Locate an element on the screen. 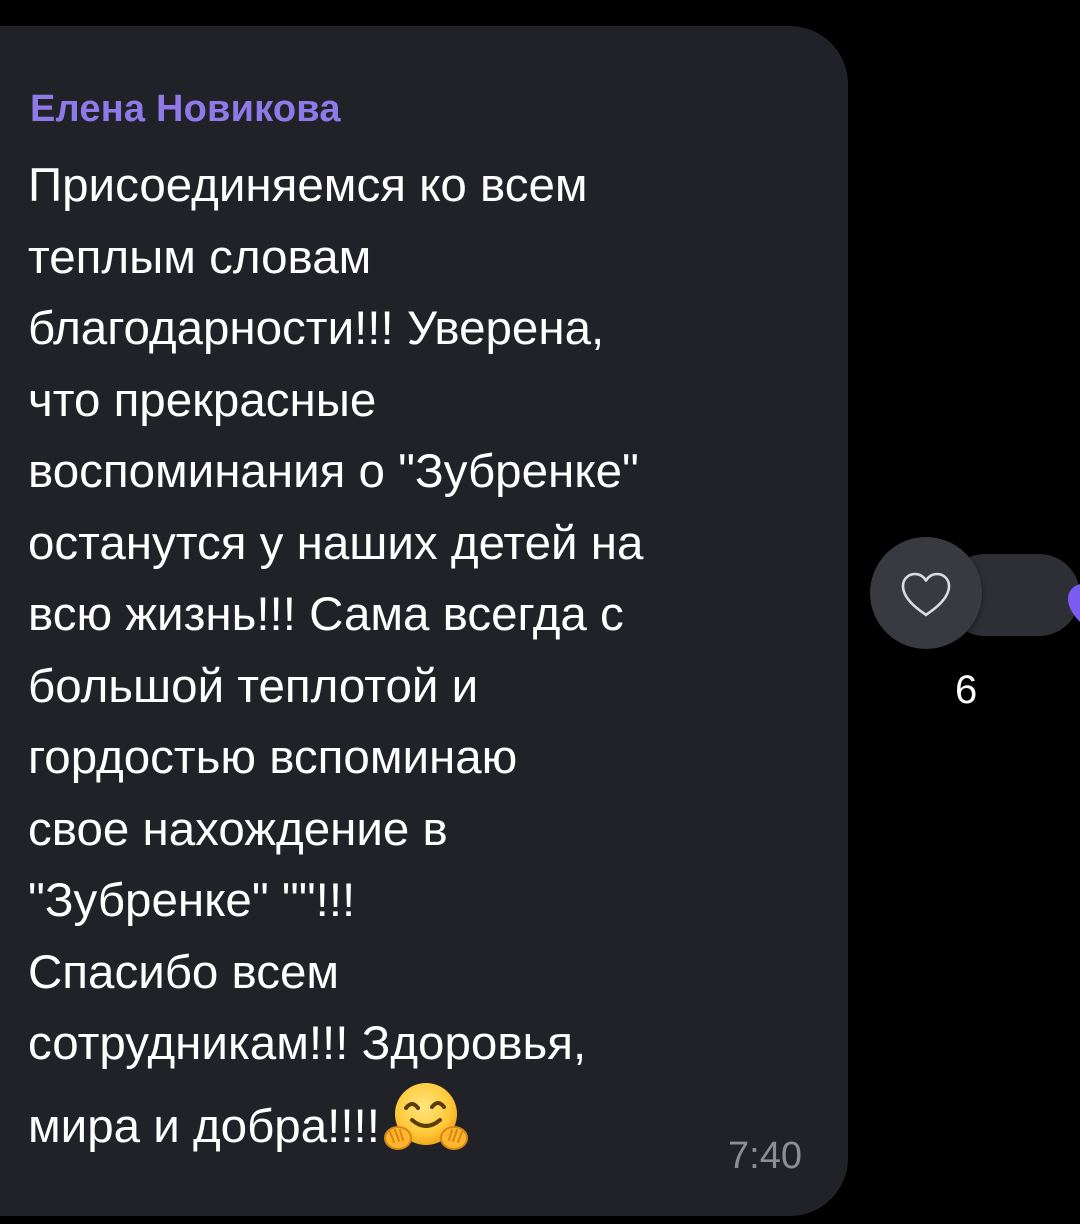 The height and width of the screenshot is (1224, 1080). heart-outline-icon is located at coordinates (926, 594).